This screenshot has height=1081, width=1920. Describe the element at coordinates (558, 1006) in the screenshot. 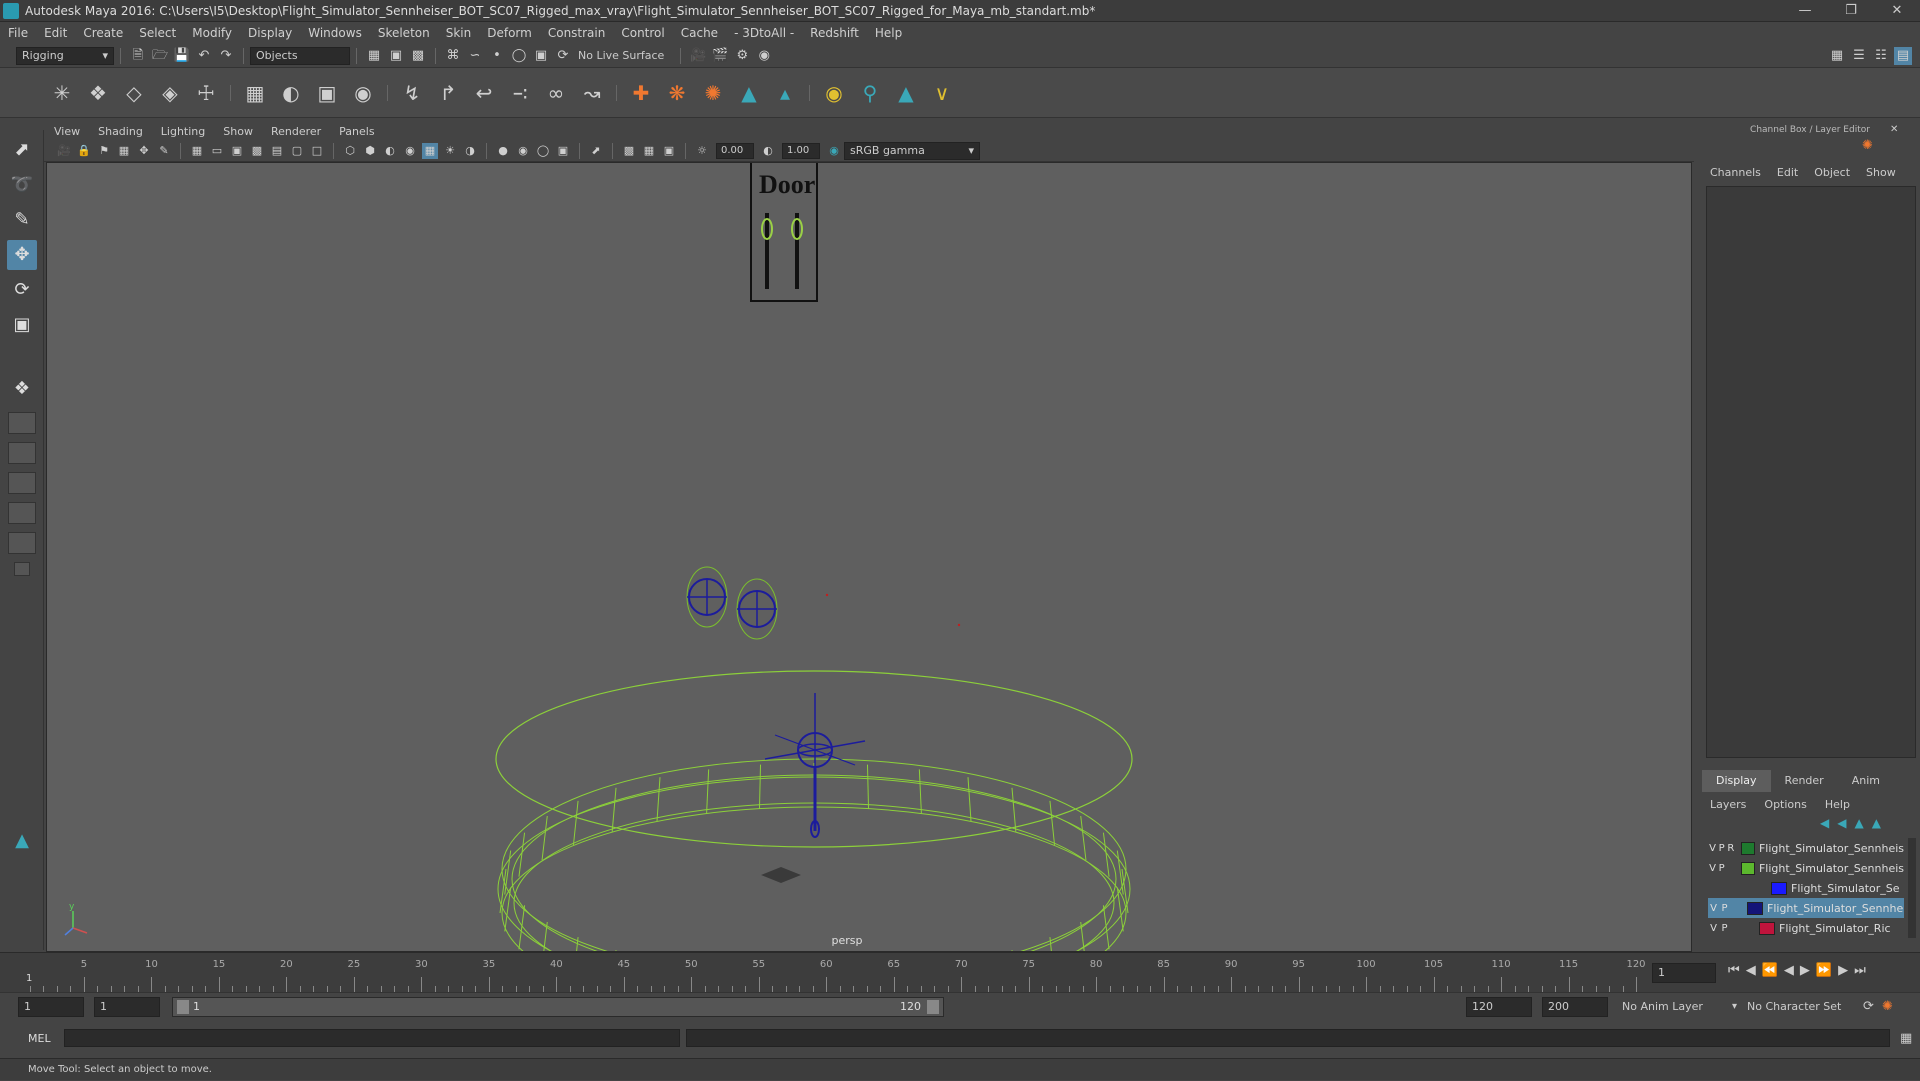

I see `range-slider: 1 120` at that location.